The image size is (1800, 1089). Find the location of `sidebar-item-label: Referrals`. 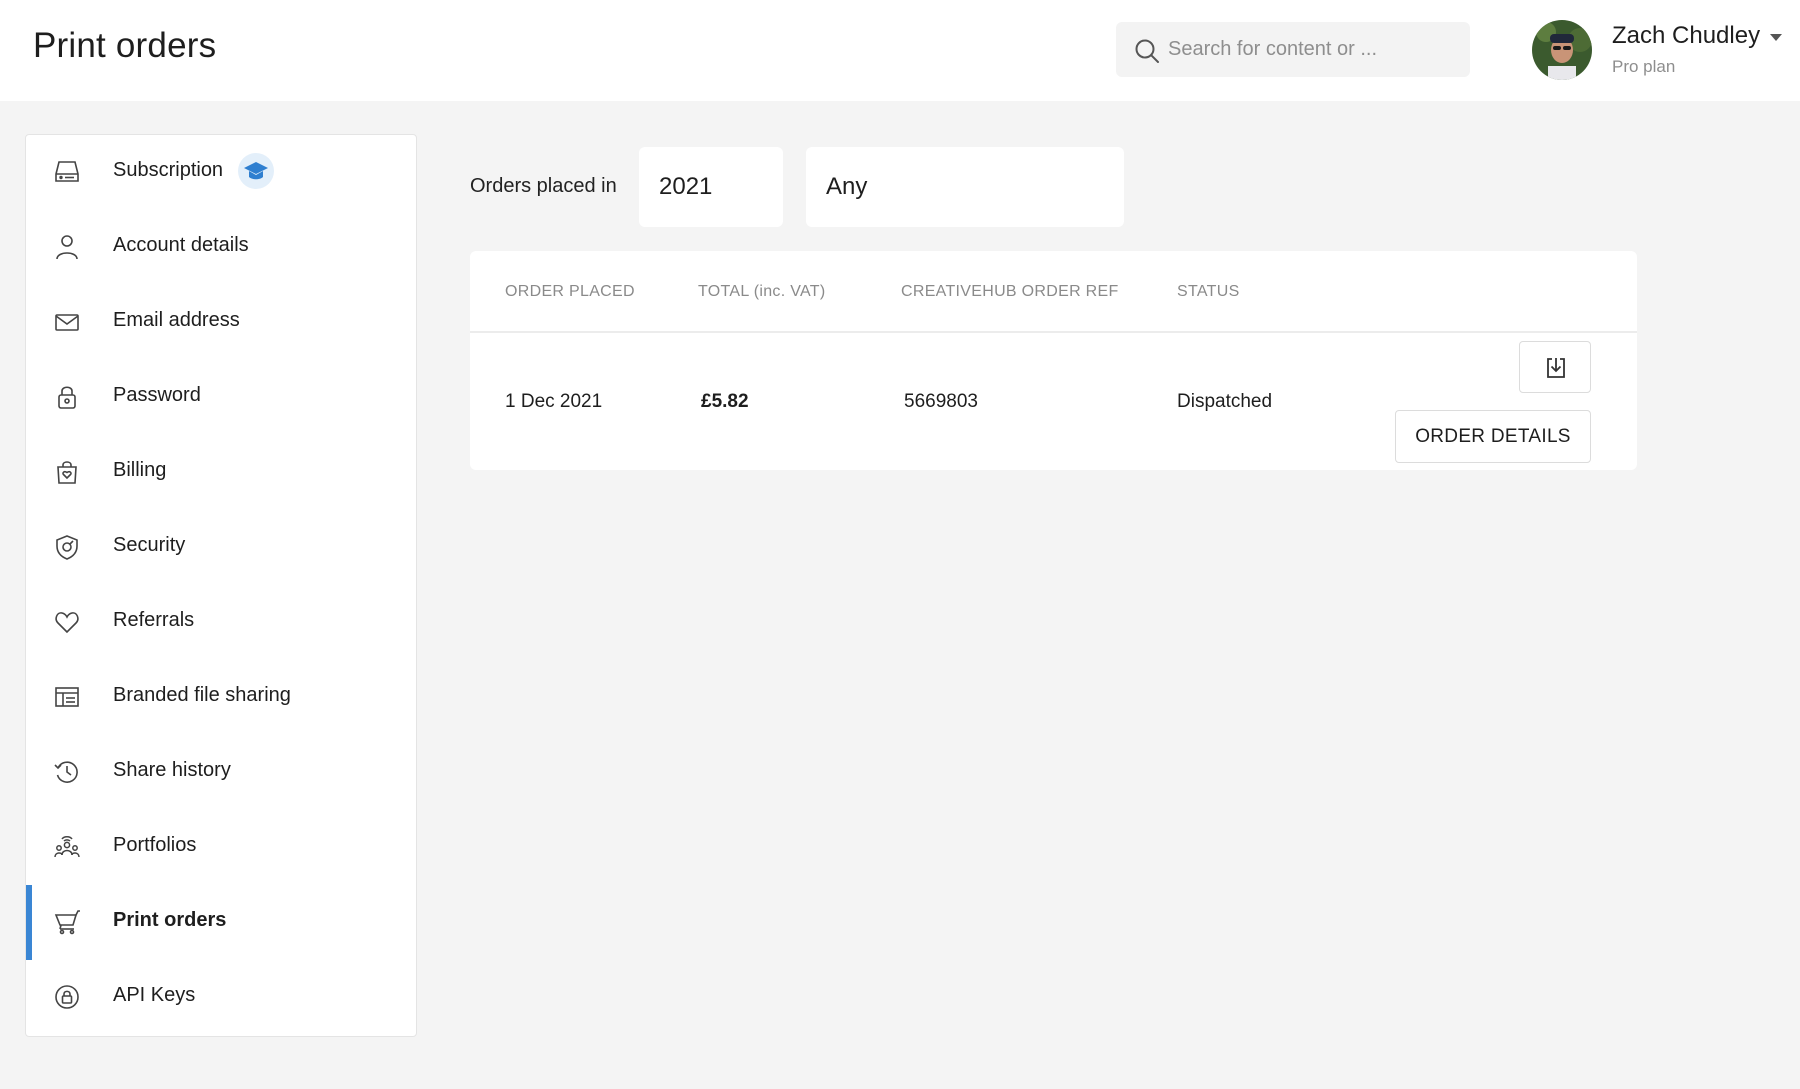

sidebar-item-label: Referrals is located at coordinates (154, 620).